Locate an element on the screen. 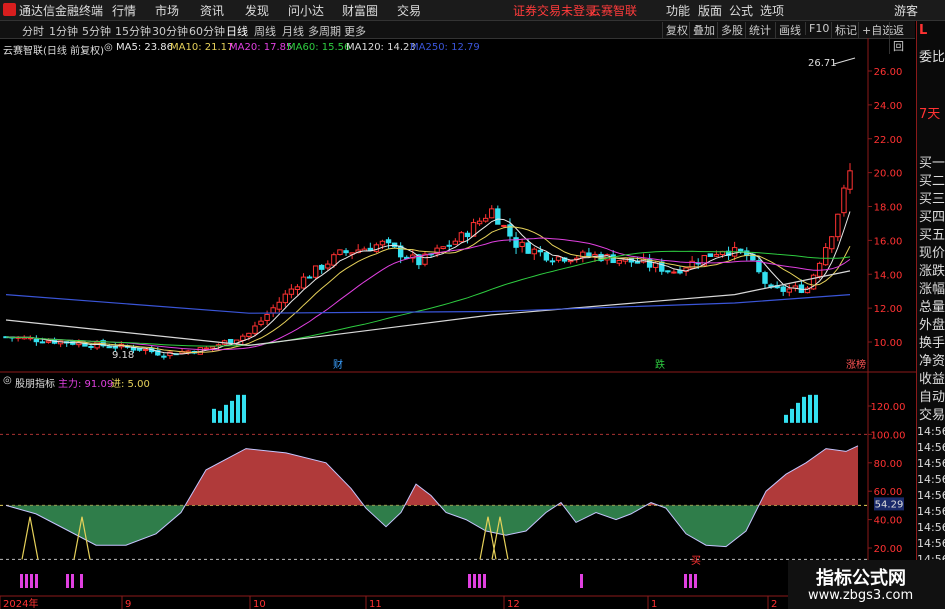 The width and height of the screenshot is (945, 609). indicator-main-force: 主力: 91.09 is located at coordinates (86, 384).